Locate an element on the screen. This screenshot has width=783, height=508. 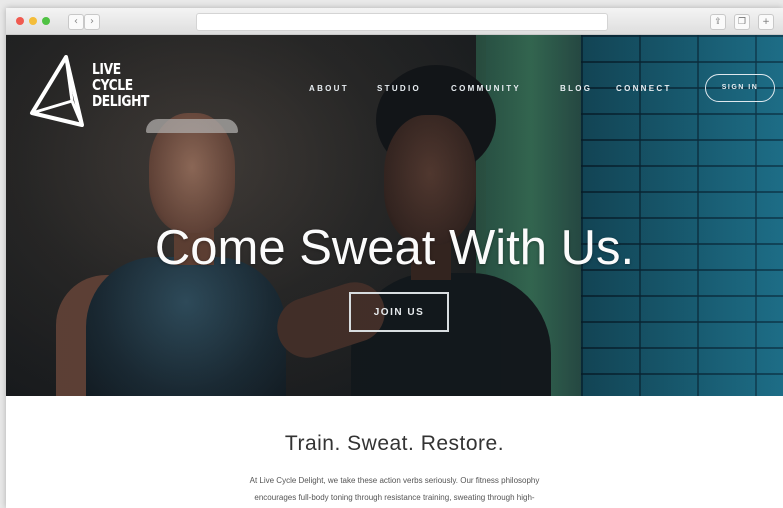
nav-studio: STUDIO is located at coordinates (399, 88).